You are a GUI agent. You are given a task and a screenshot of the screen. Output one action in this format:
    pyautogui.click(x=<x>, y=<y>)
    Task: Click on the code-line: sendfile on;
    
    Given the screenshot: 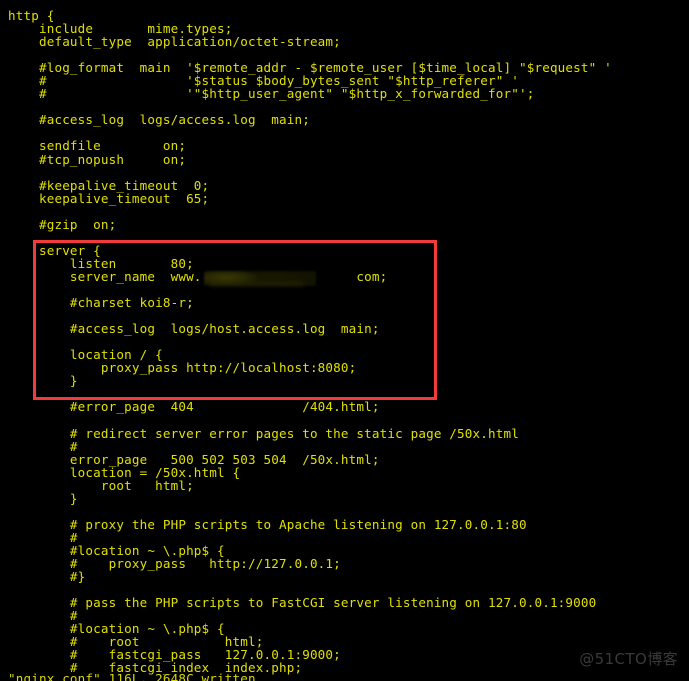 What is the action you would take?
    pyautogui.click(x=97, y=146)
    